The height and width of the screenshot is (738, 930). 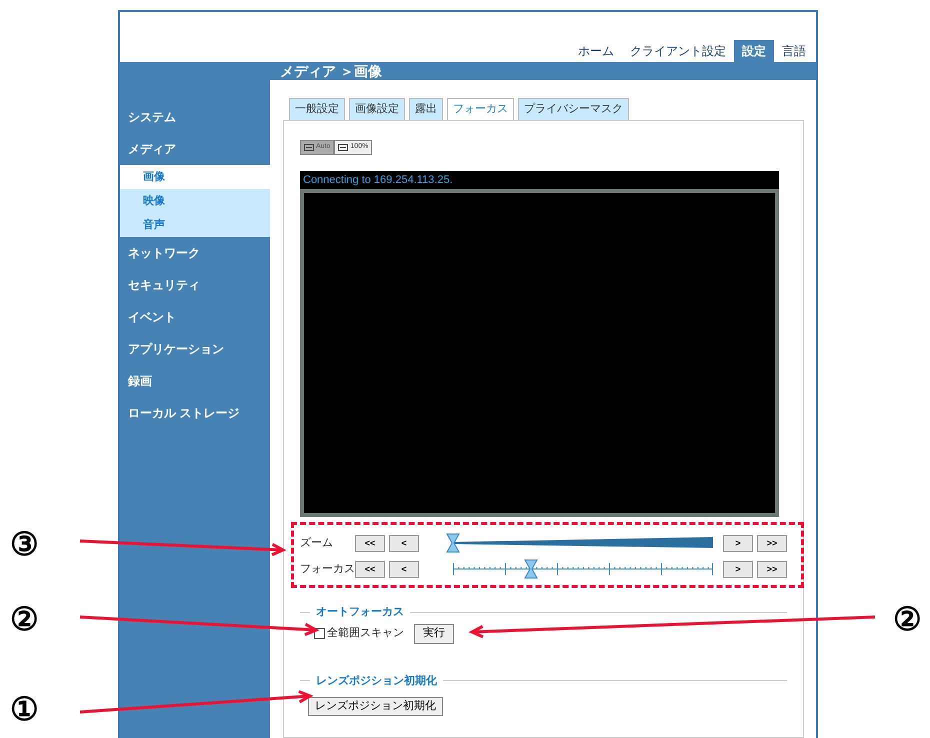 What do you see at coordinates (480, 109) in the screenshot?
I see `tab: フォーカス` at bounding box center [480, 109].